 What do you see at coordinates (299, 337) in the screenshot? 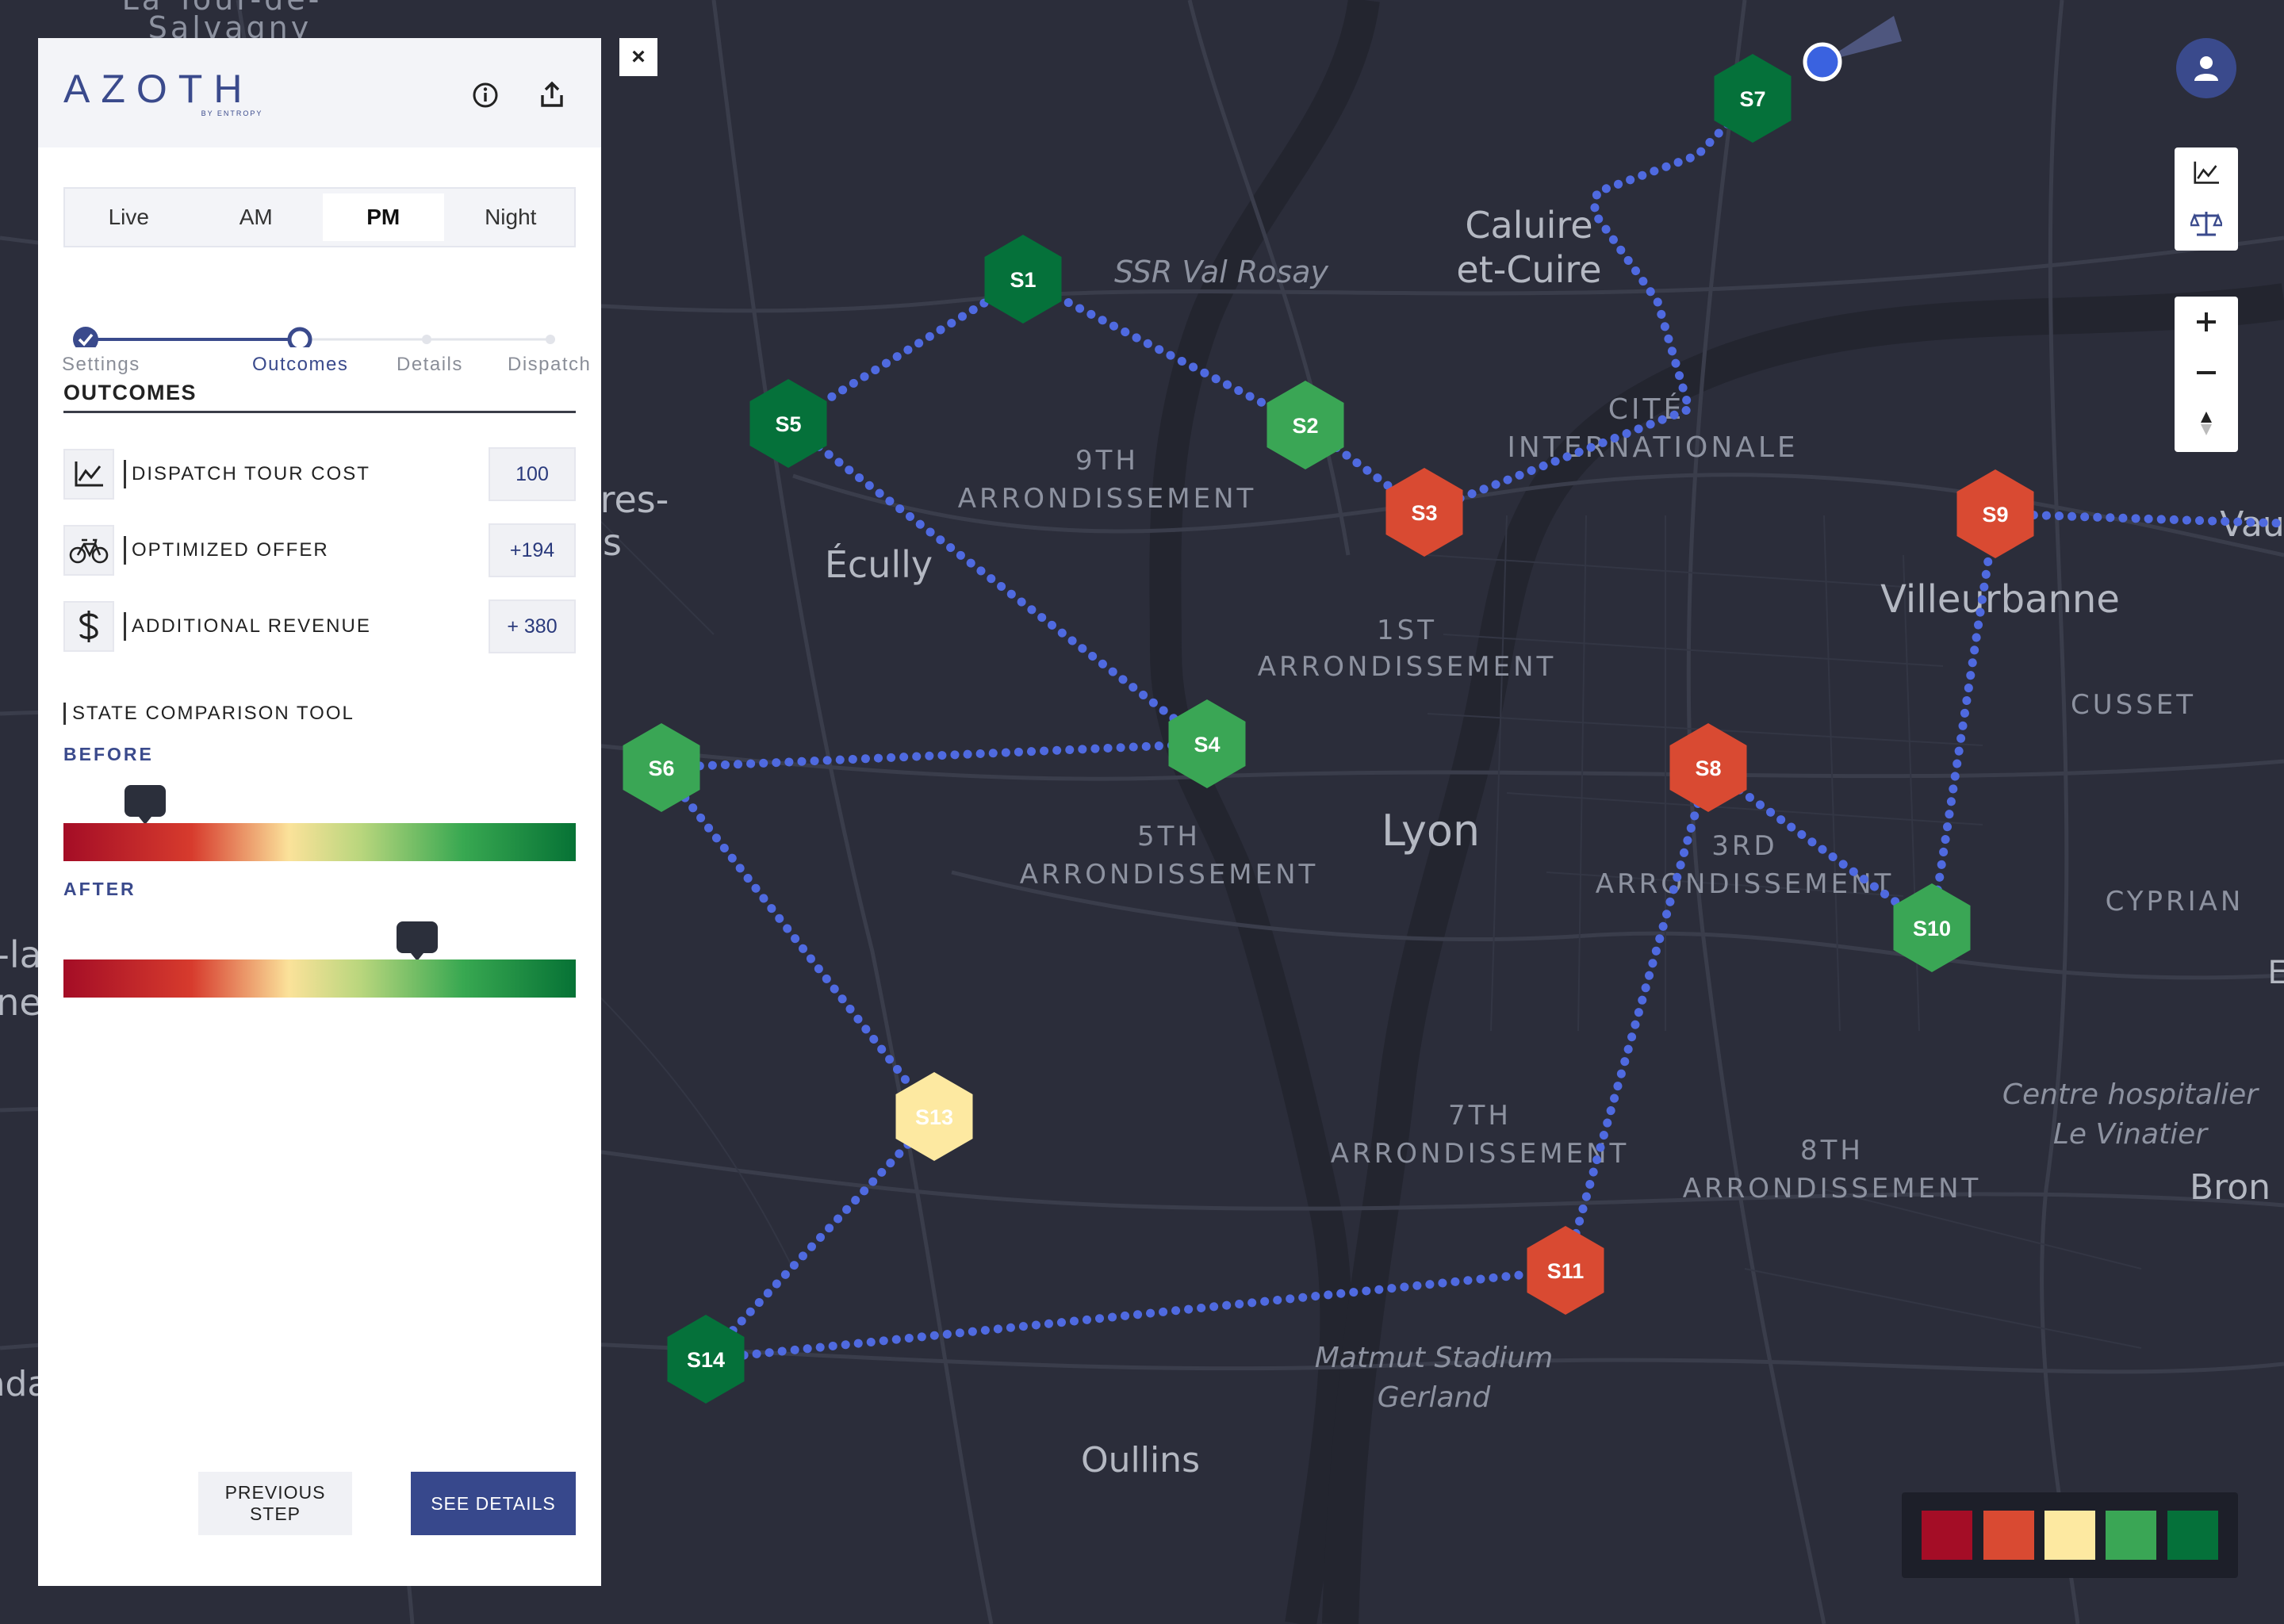
I see `step-outcomes-current-icon` at bounding box center [299, 337].